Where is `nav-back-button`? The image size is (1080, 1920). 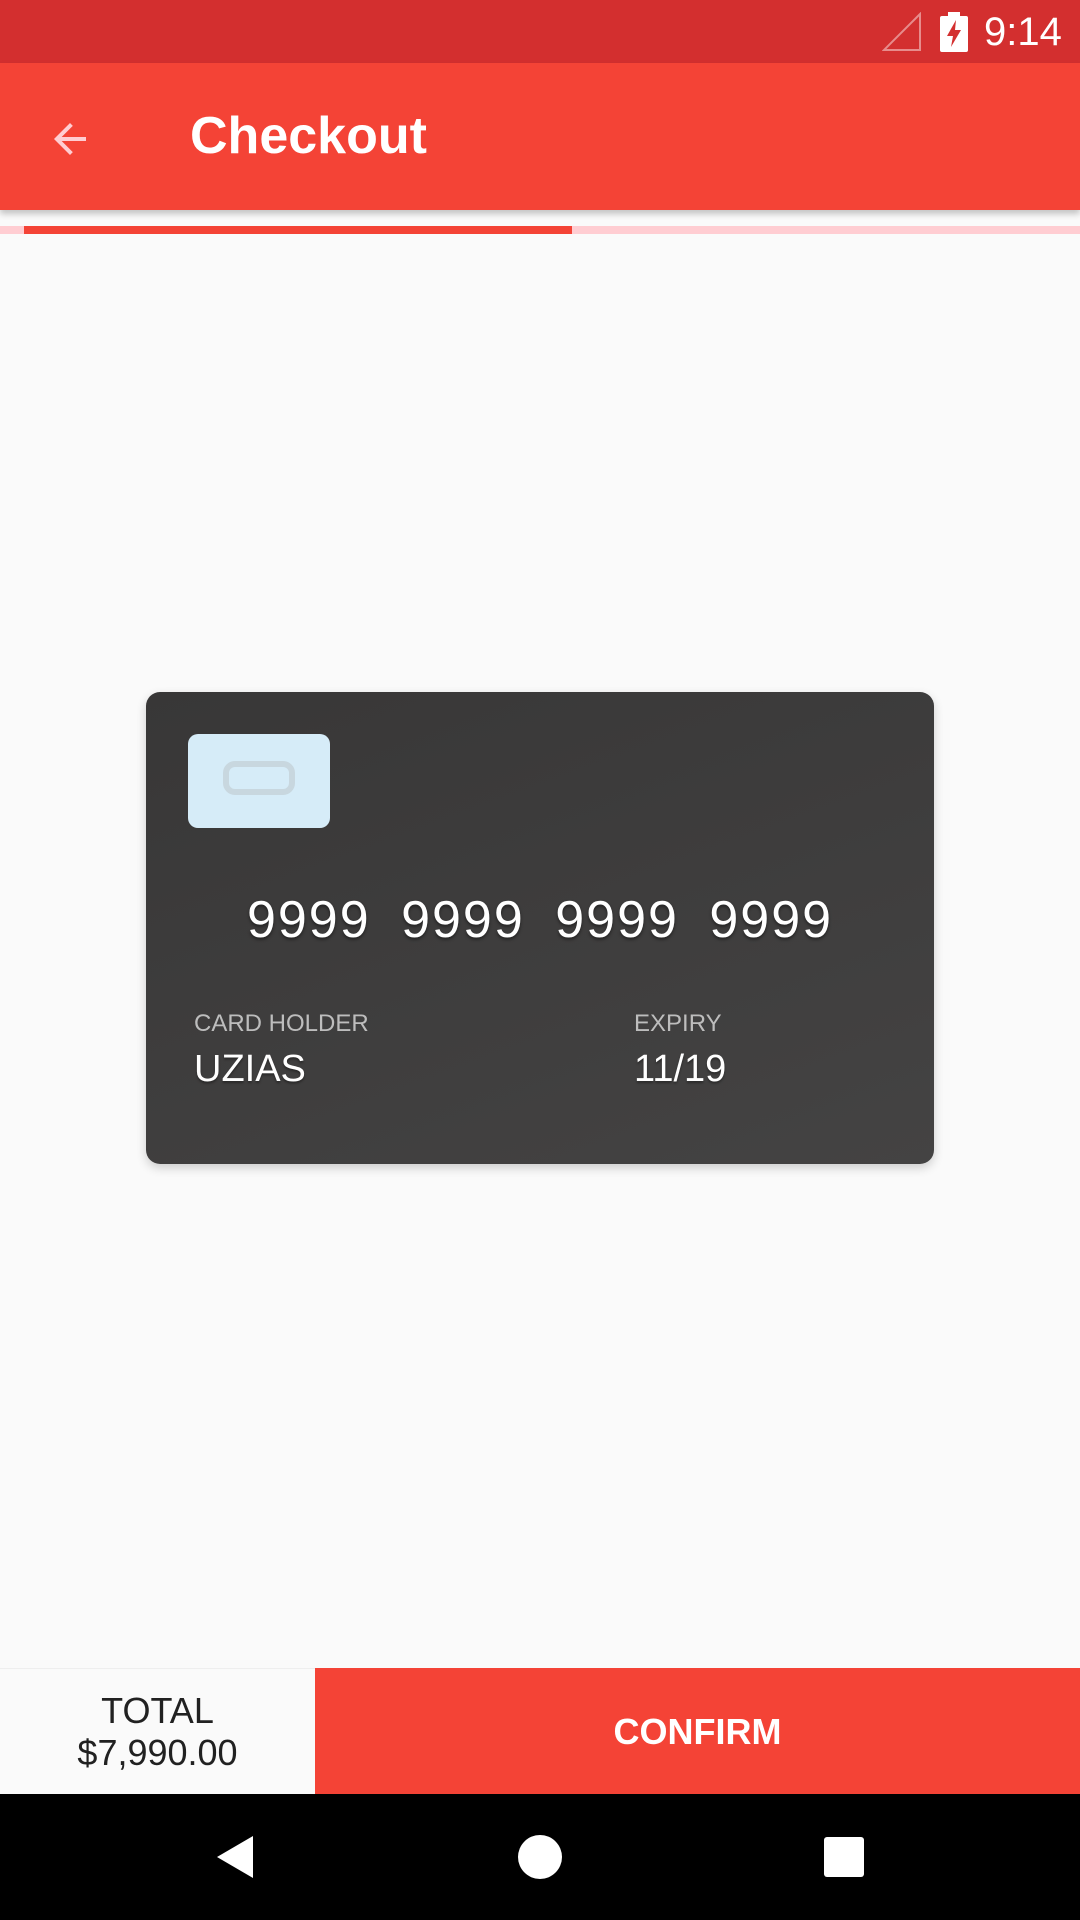 nav-back-button is located at coordinates (236, 1857).